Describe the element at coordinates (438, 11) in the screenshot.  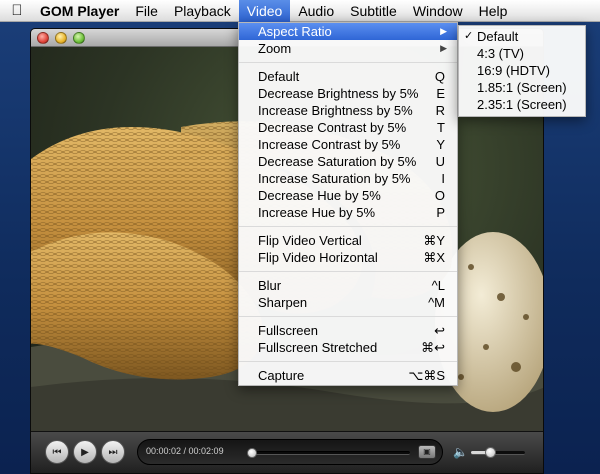
I see `menu-window: Window` at that location.